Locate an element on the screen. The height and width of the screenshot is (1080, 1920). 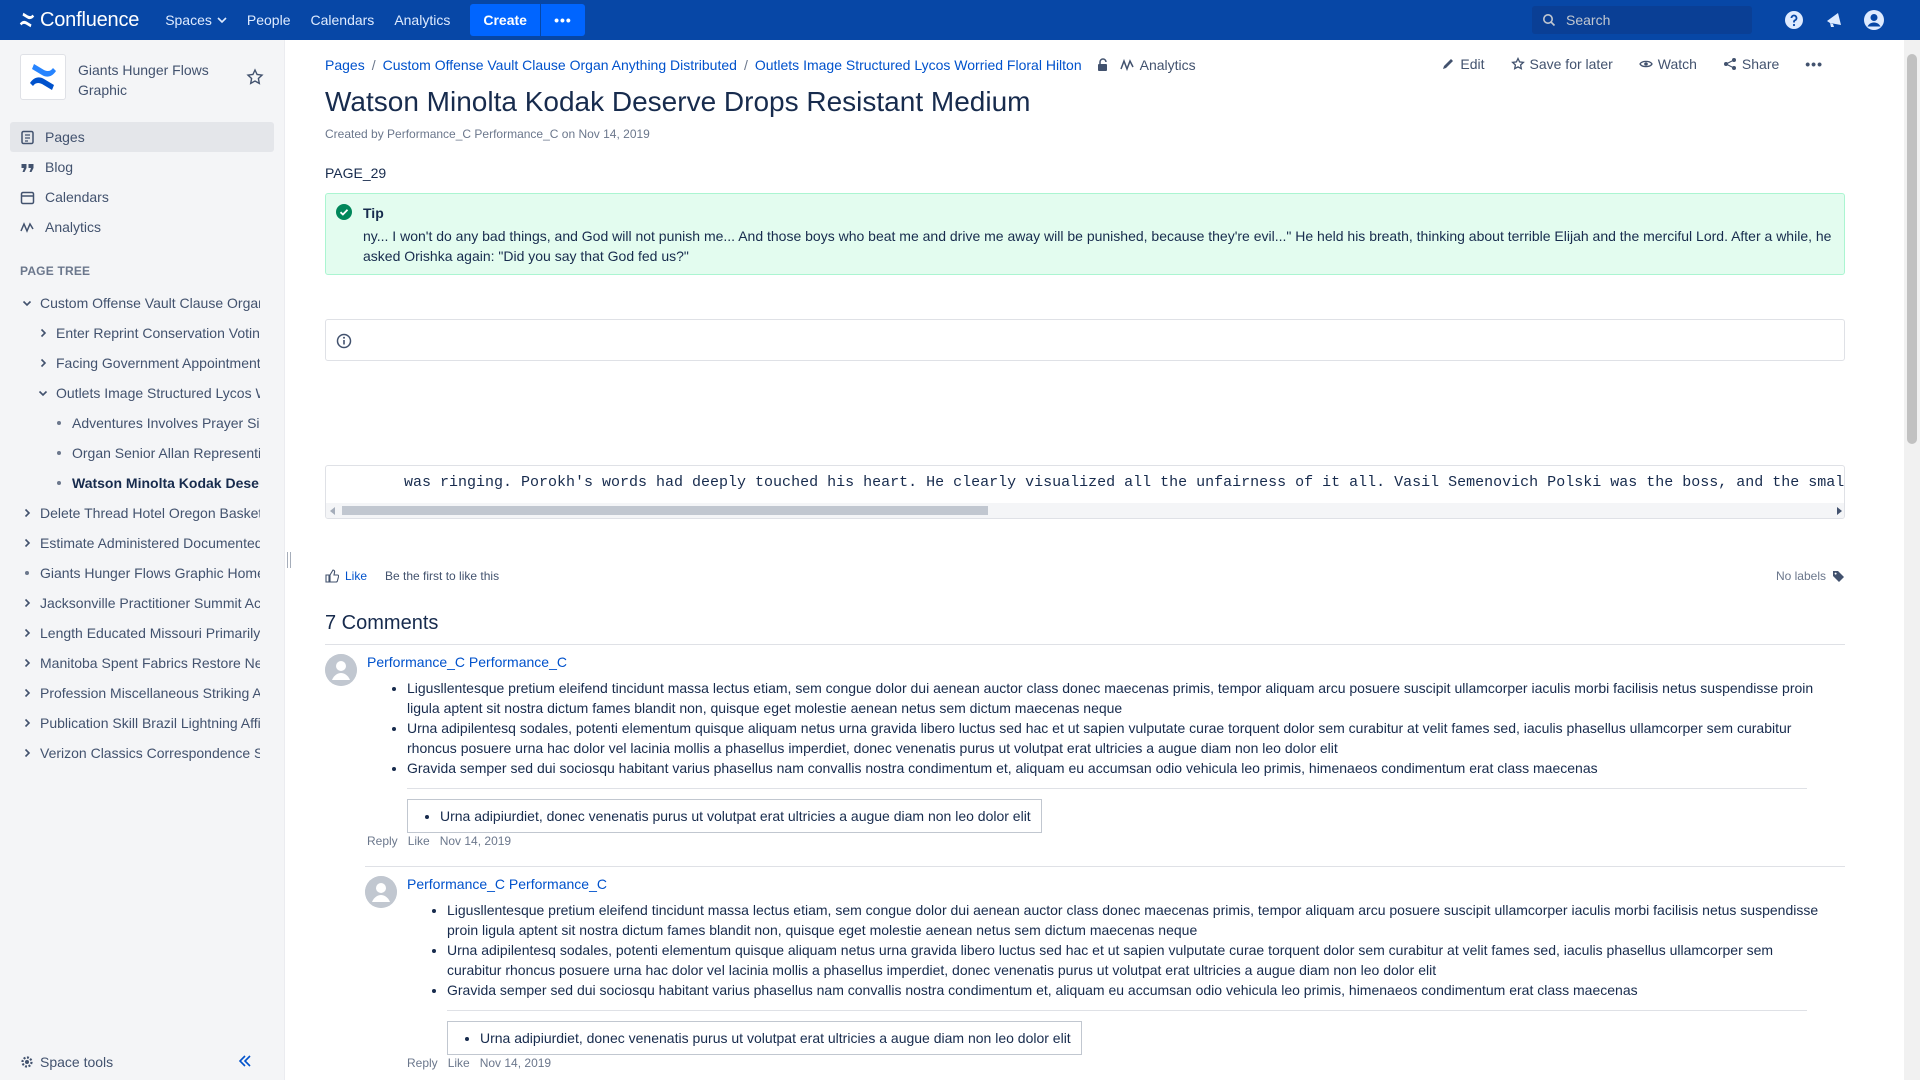
confluence-logo-icon is located at coordinates (27, 20).